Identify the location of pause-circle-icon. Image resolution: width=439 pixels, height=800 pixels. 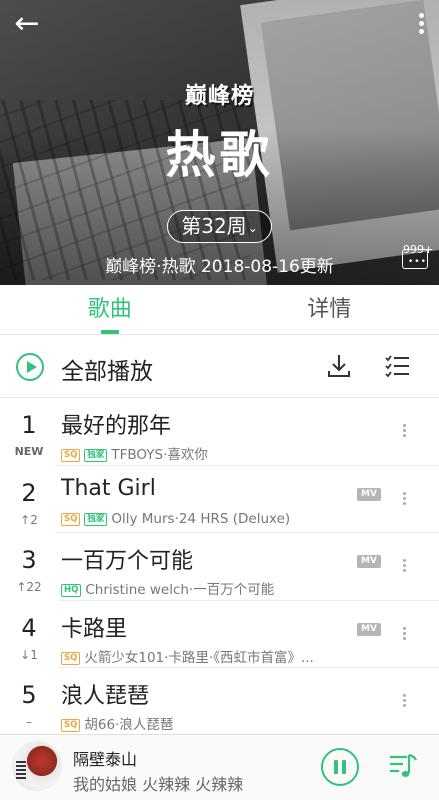
(340, 767).